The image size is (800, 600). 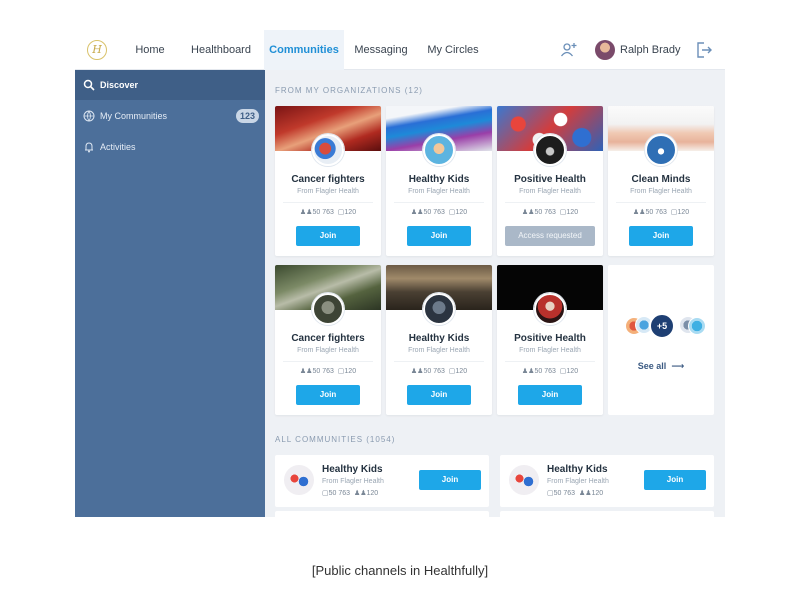 I want to click on nav-communities: Communities, so click(x=304, y=50).